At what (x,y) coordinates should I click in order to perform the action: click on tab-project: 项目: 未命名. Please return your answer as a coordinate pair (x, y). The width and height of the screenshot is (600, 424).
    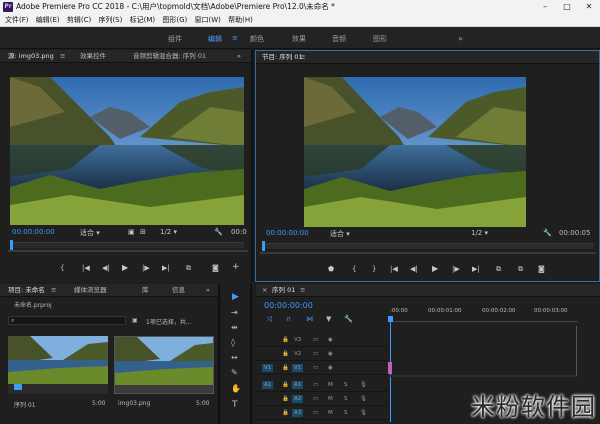
    Looking at the image, I should click on (26, 290).